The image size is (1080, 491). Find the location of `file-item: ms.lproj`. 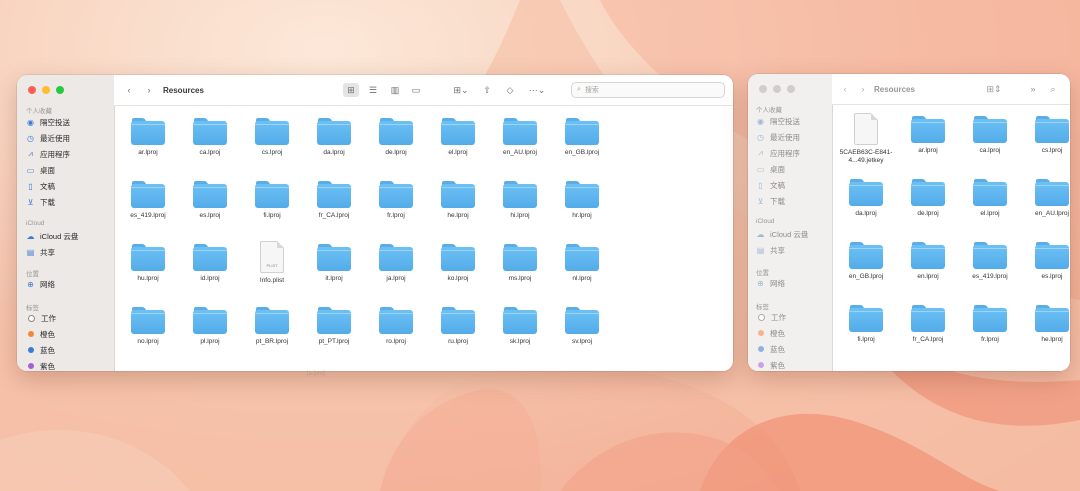

file-item: ms.lproj is located at coordinates (520, 262).